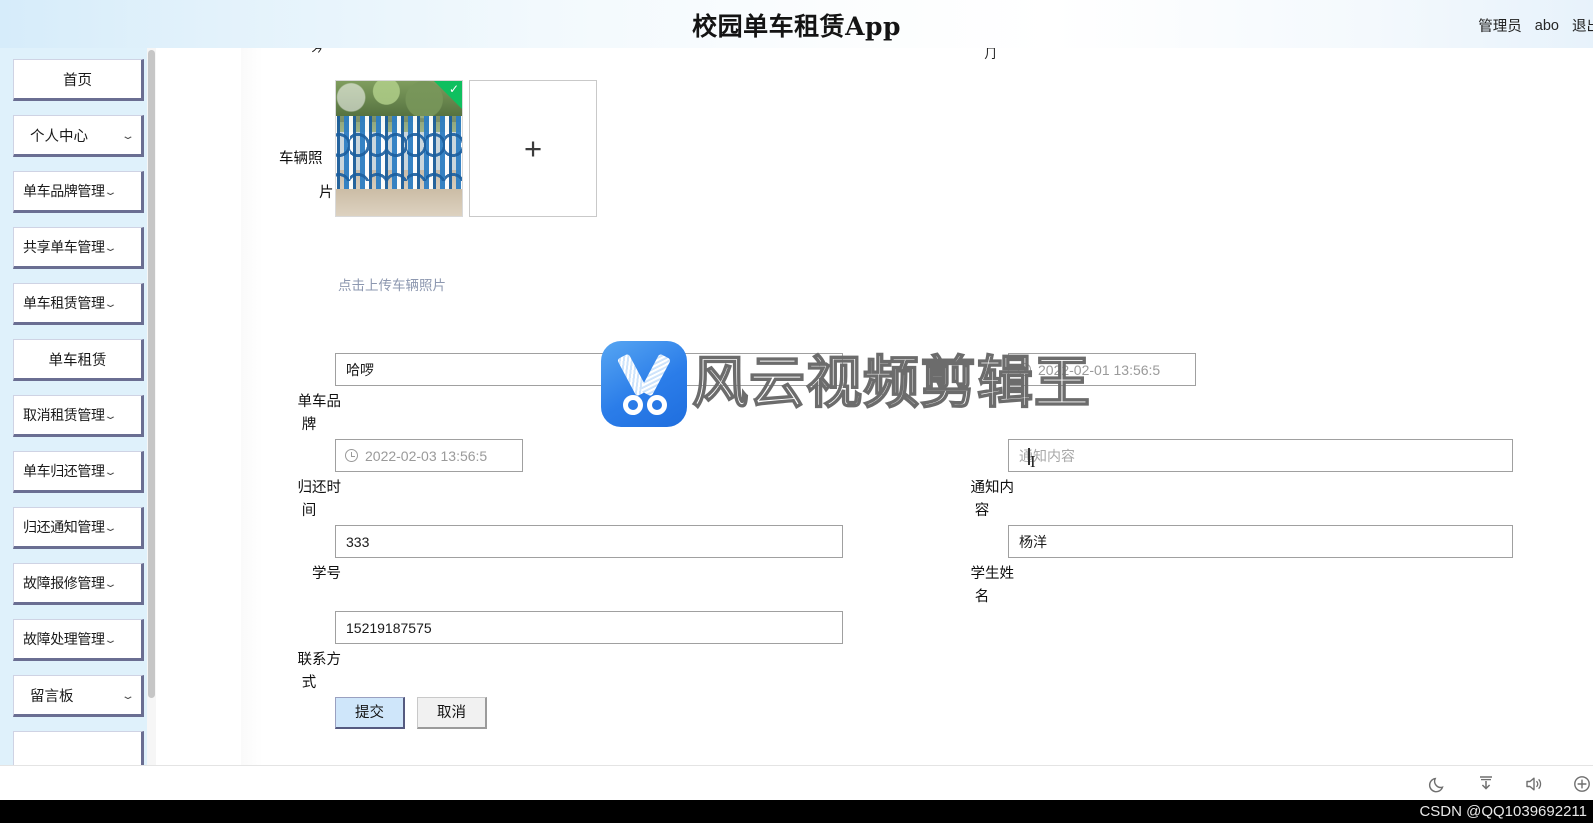 This screenshot has height=823, width=1593. What do you see at coordinates (64, 527) in the screenshot?
I see `sidebar-item-label: 归还通知管理` at bounding box center [64, 527].